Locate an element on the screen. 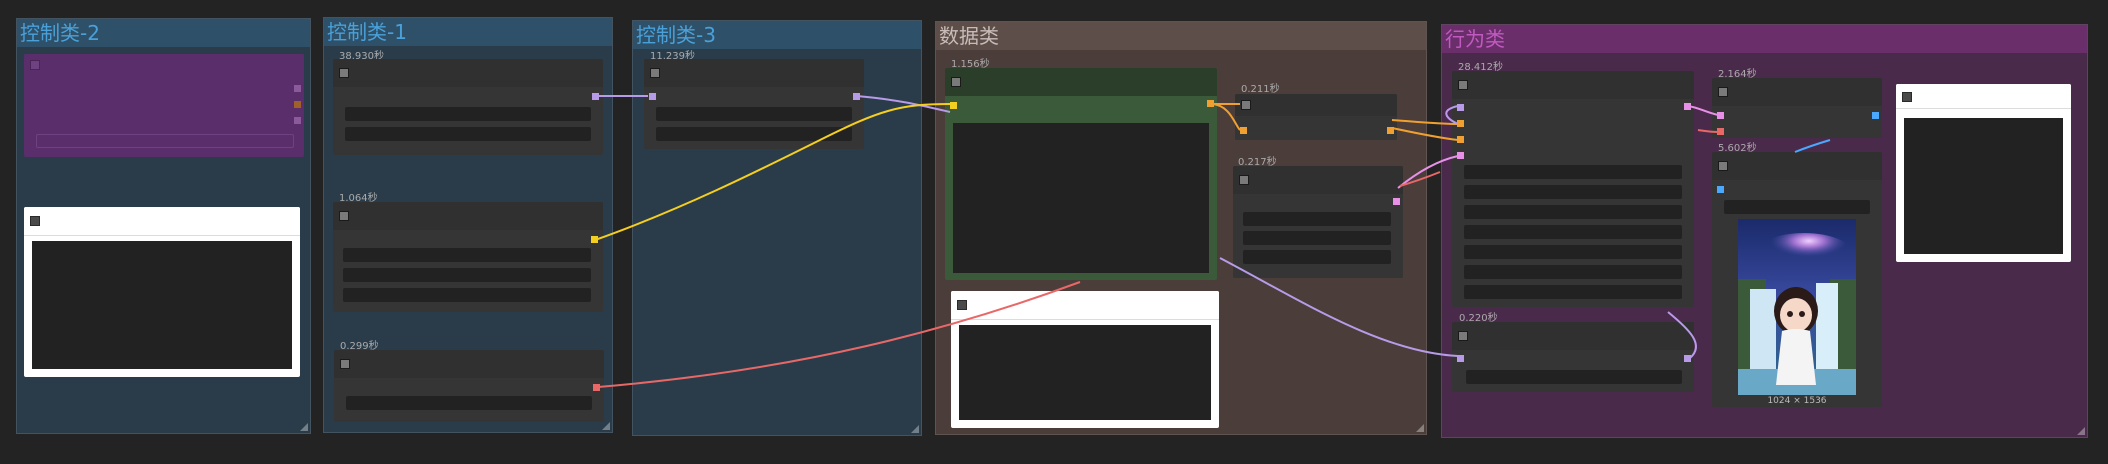 This screenshot has height=464, width=2108. node-11: 1024 × 1536 is located at coordinates (1797, 279).